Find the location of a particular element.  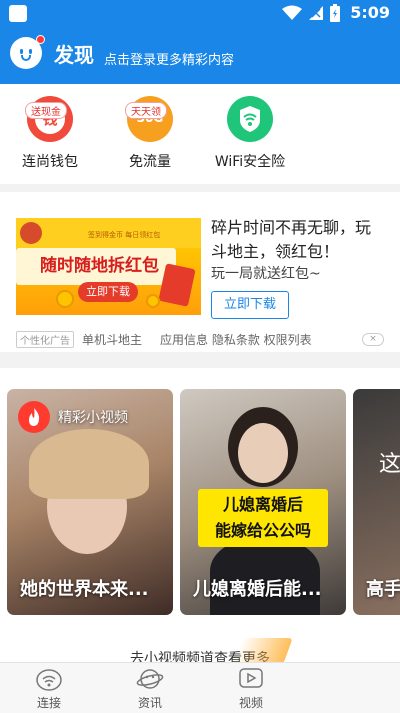

login-prompt: 点击登录更多精彩内容 is located at coordinates (169, 58).